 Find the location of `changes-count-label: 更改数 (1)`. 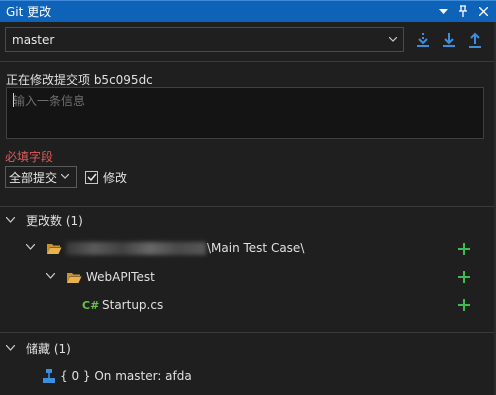

changes-count-label: 更改数 (1) is located at coordinates (54, 221).